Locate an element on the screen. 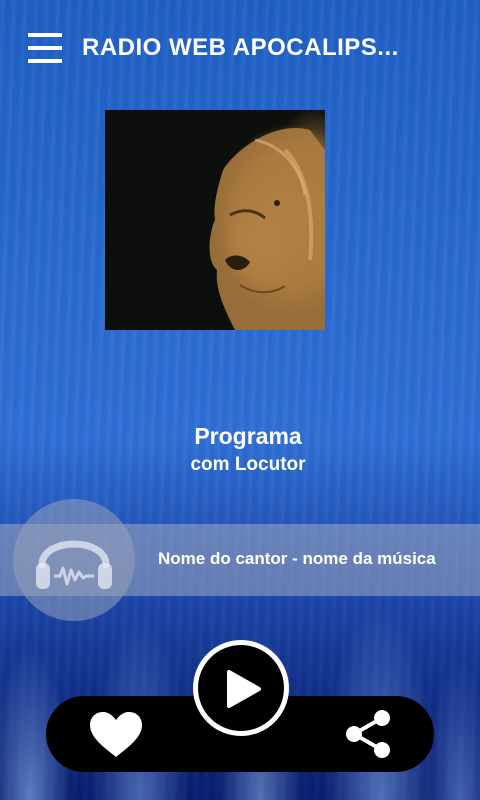 The height and width of the screenshot is (800, 480). album-cover is located at coordinates (215, 220).